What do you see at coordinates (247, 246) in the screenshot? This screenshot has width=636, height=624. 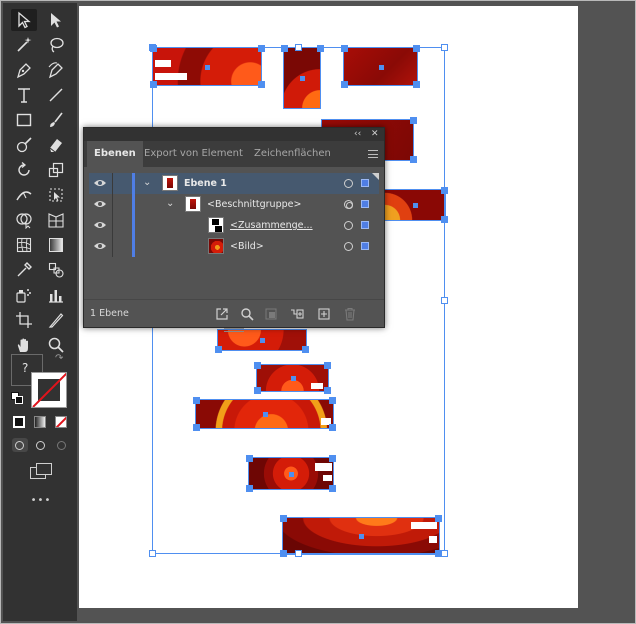 I see `layer-name: <Bild>` at bounding box center [247, 246].